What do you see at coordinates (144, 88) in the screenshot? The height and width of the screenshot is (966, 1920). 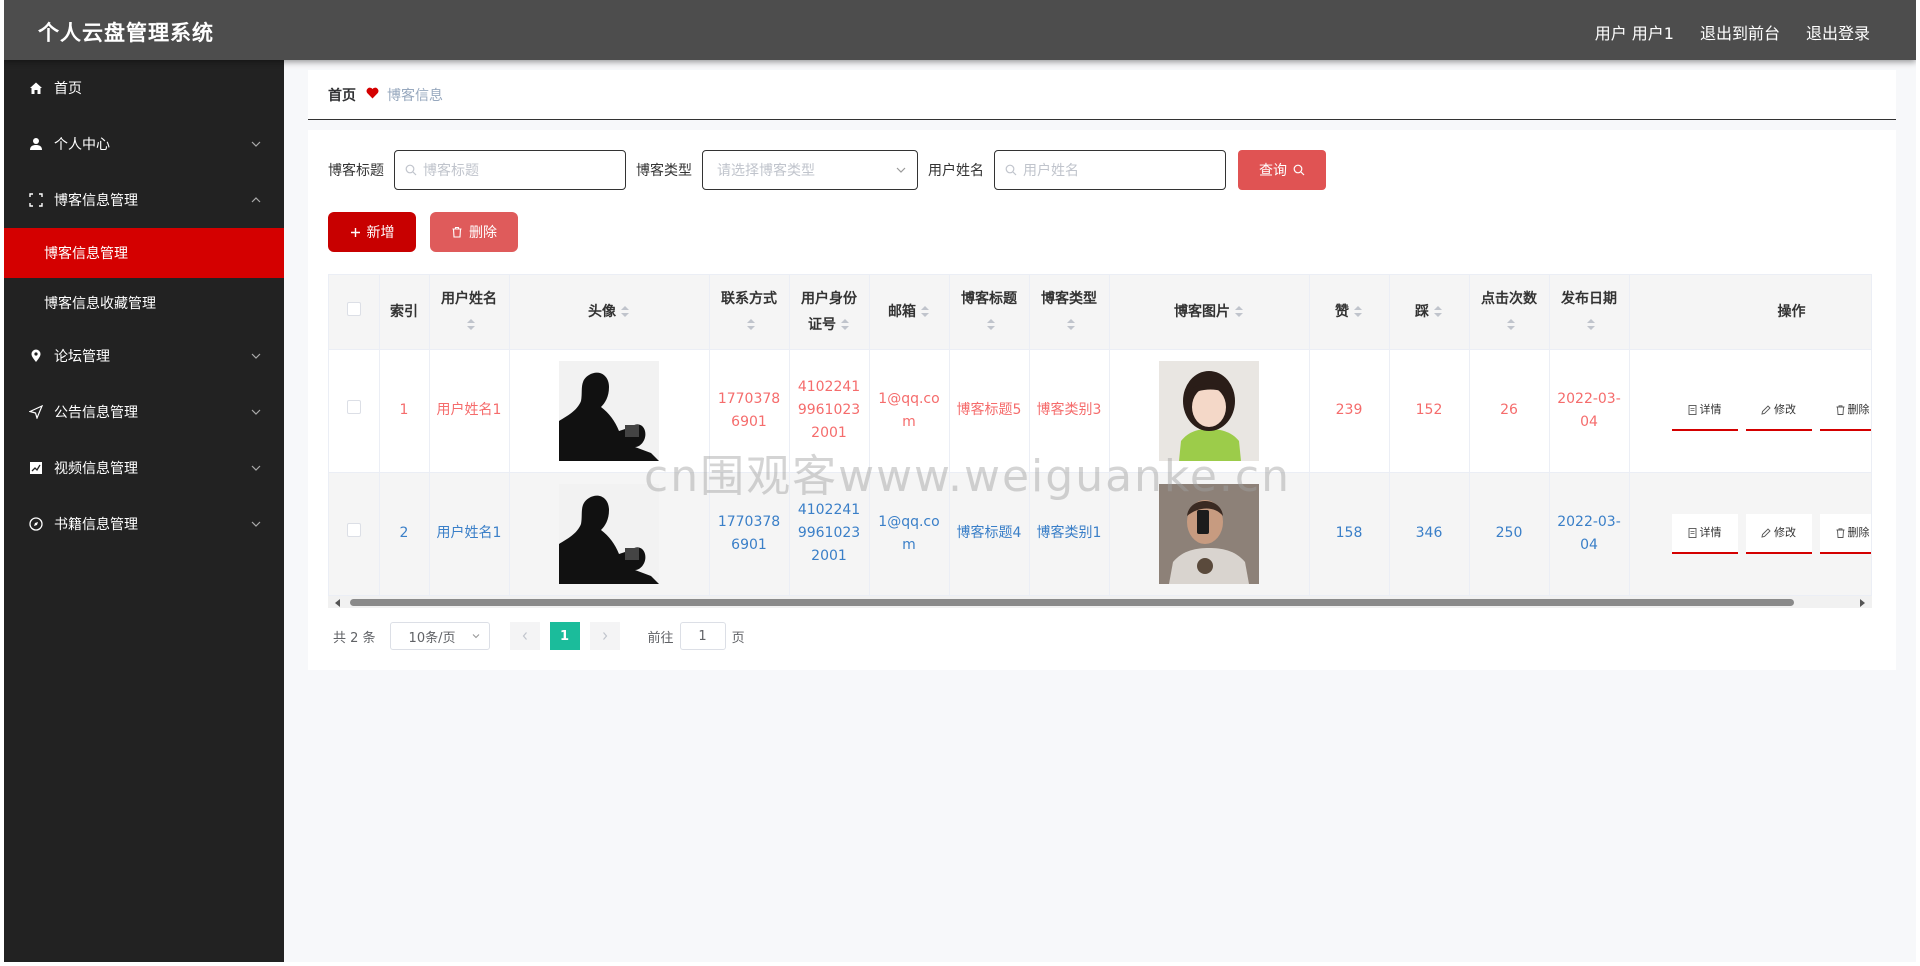 I see `sidebar-item-home: 首页` at bounding box center [144, 88].